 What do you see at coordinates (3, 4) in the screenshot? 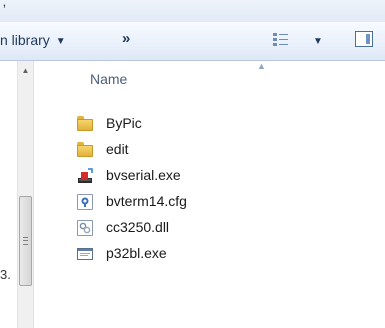
I see `title-fragment: ,` at bounding box center [3, 4].